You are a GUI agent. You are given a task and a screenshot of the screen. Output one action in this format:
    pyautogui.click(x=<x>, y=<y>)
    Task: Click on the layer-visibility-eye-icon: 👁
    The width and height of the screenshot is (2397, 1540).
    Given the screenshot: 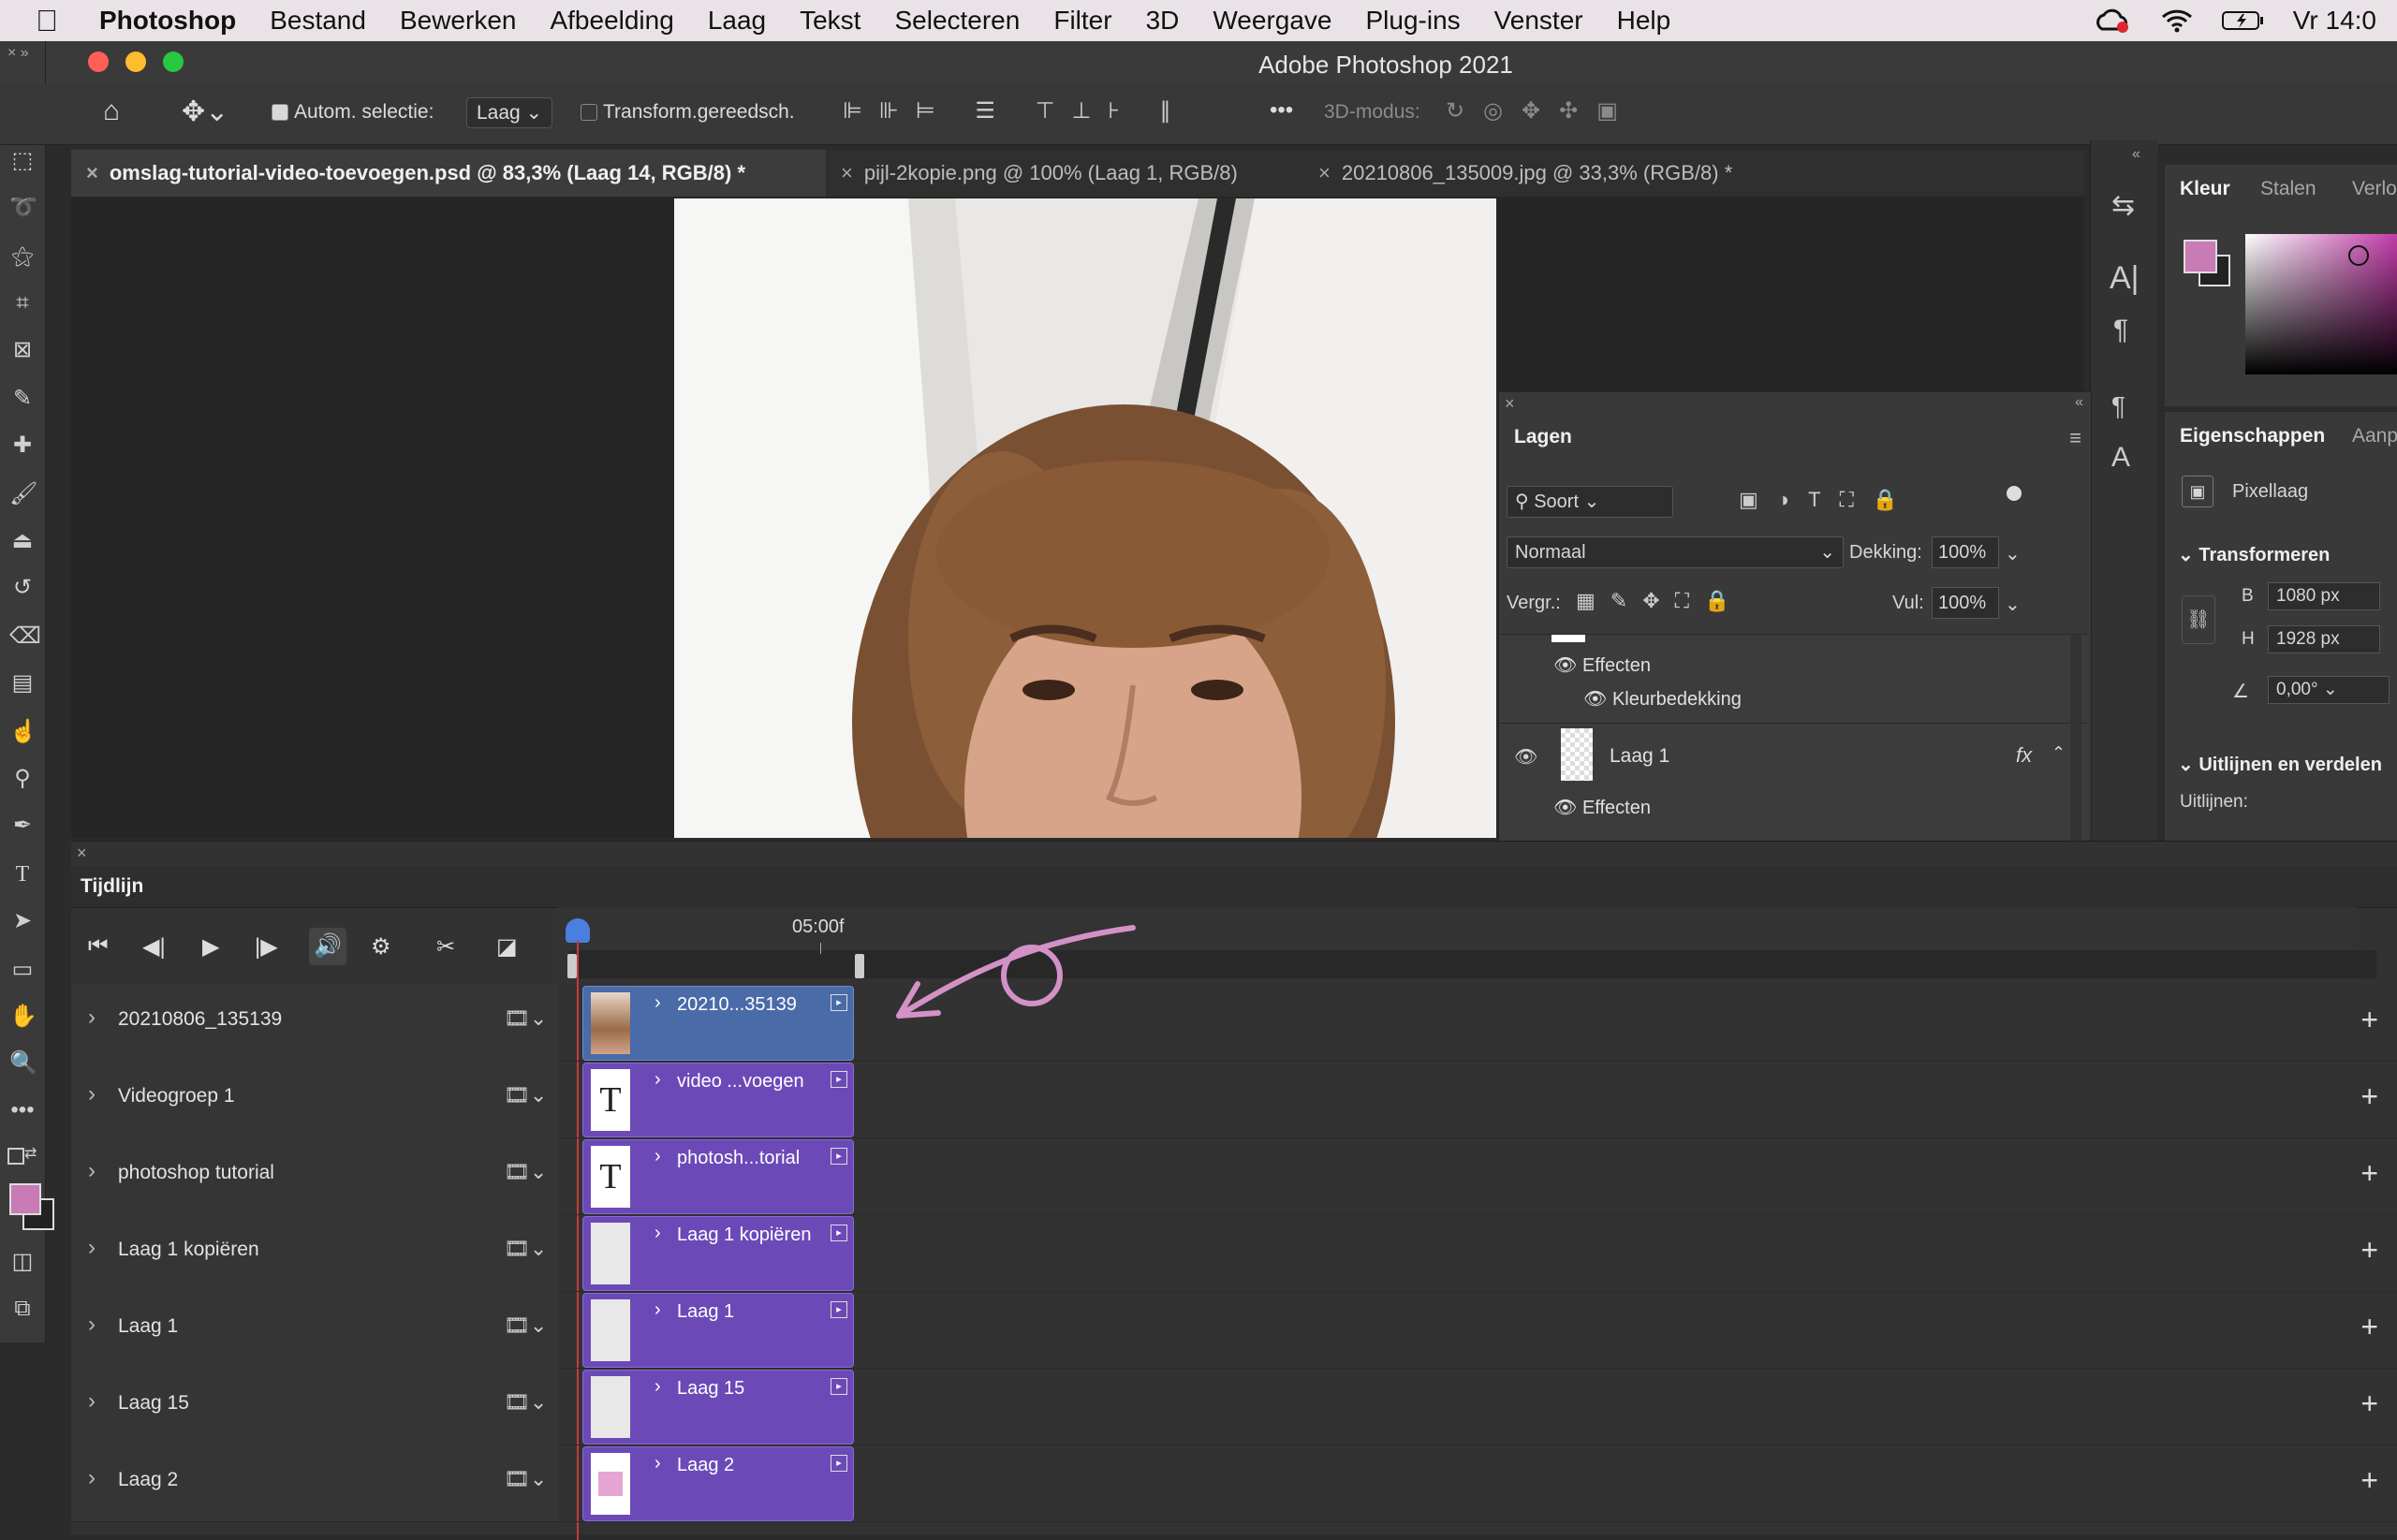 What is the action you would take?
    pyautogui.click(x=1525, y=757)
    